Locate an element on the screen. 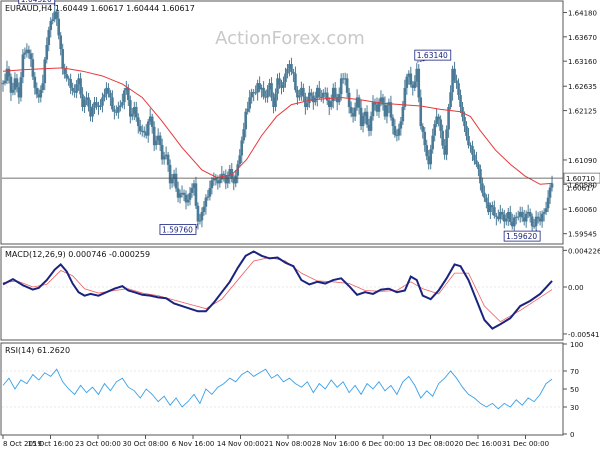  macd-tick-label: 0.004226 is located at coordinates (584, 251).